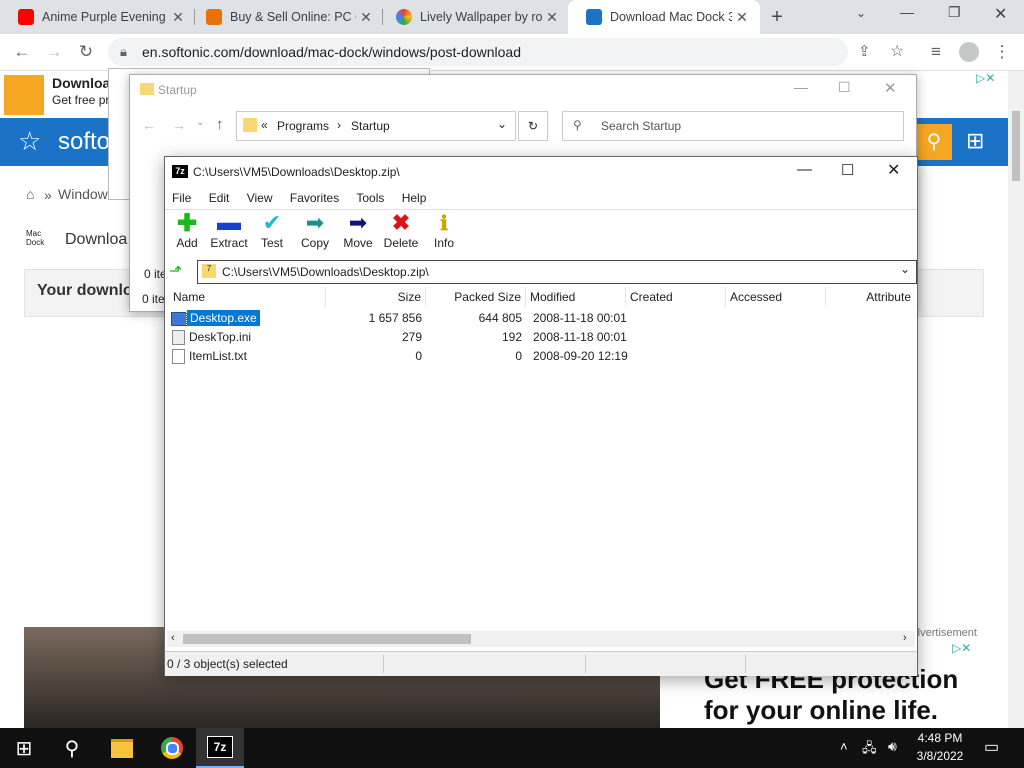  Describe the element at coordinates (776, 297) in the screenshot. I see `column-accessed: Accessed` at that location.